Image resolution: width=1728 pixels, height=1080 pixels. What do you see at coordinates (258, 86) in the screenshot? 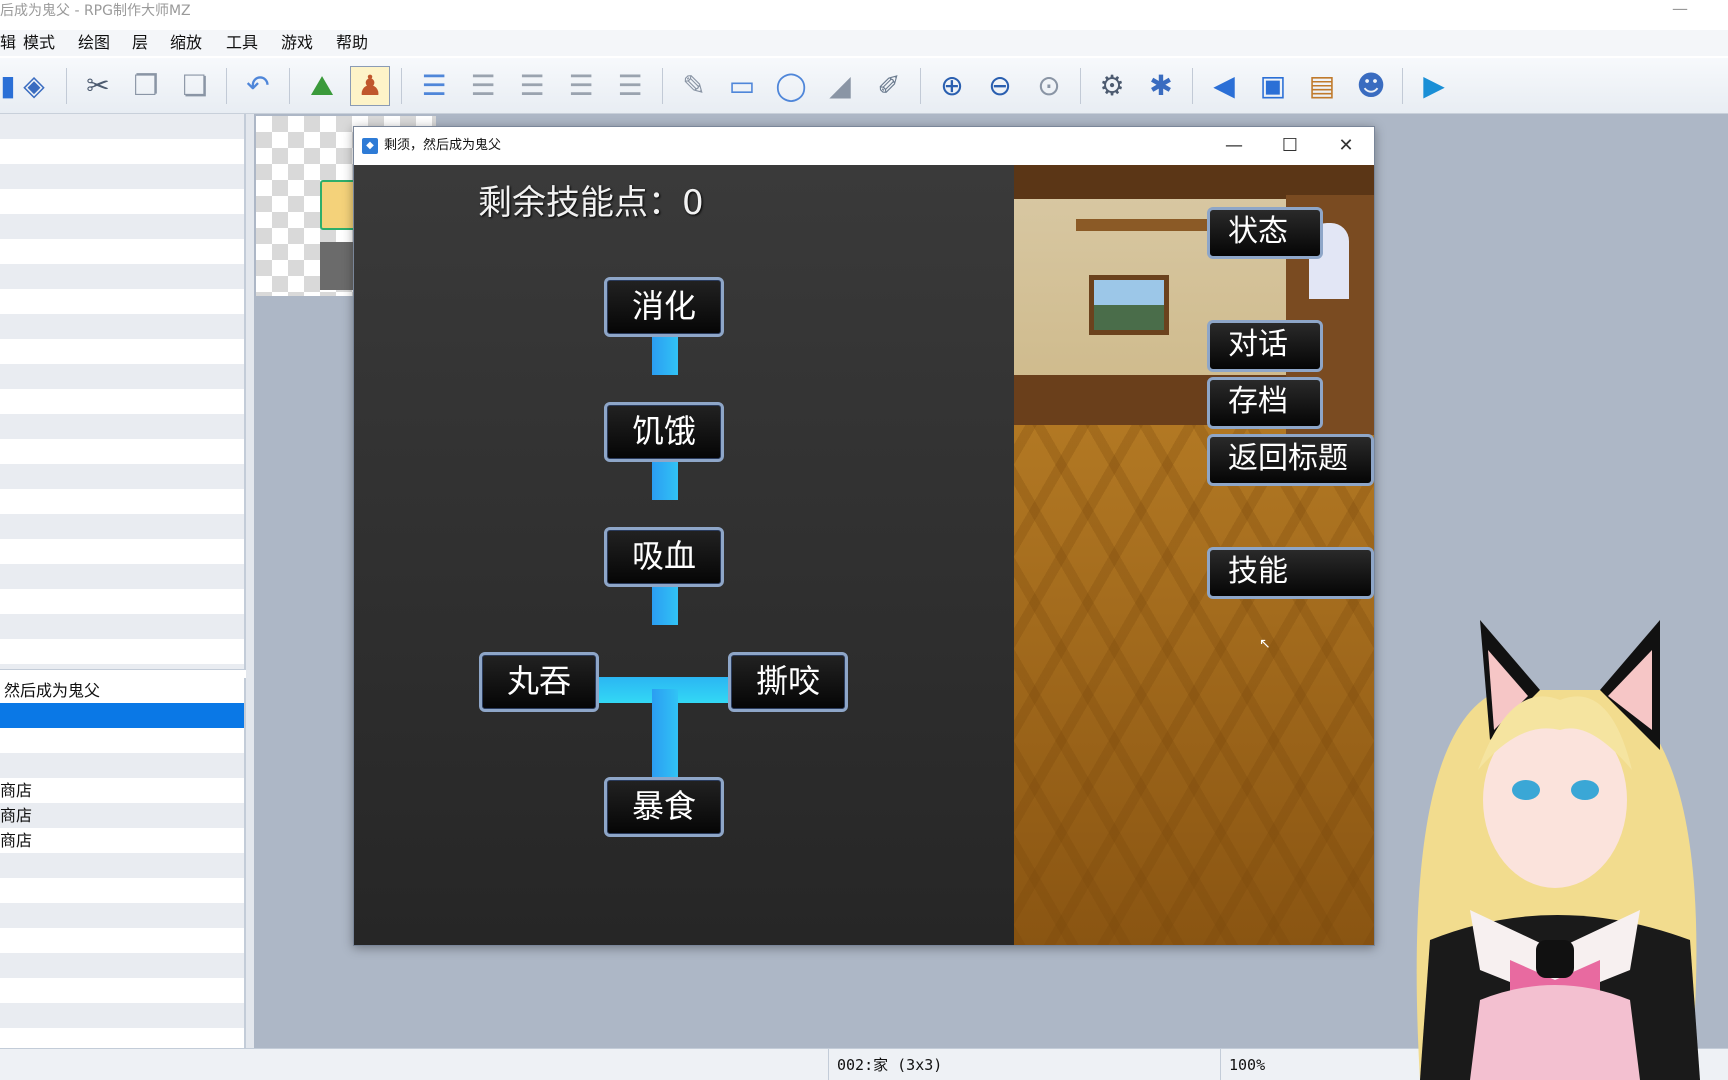
I see `undo-icon: ↶` at bounding box center [258, 86].